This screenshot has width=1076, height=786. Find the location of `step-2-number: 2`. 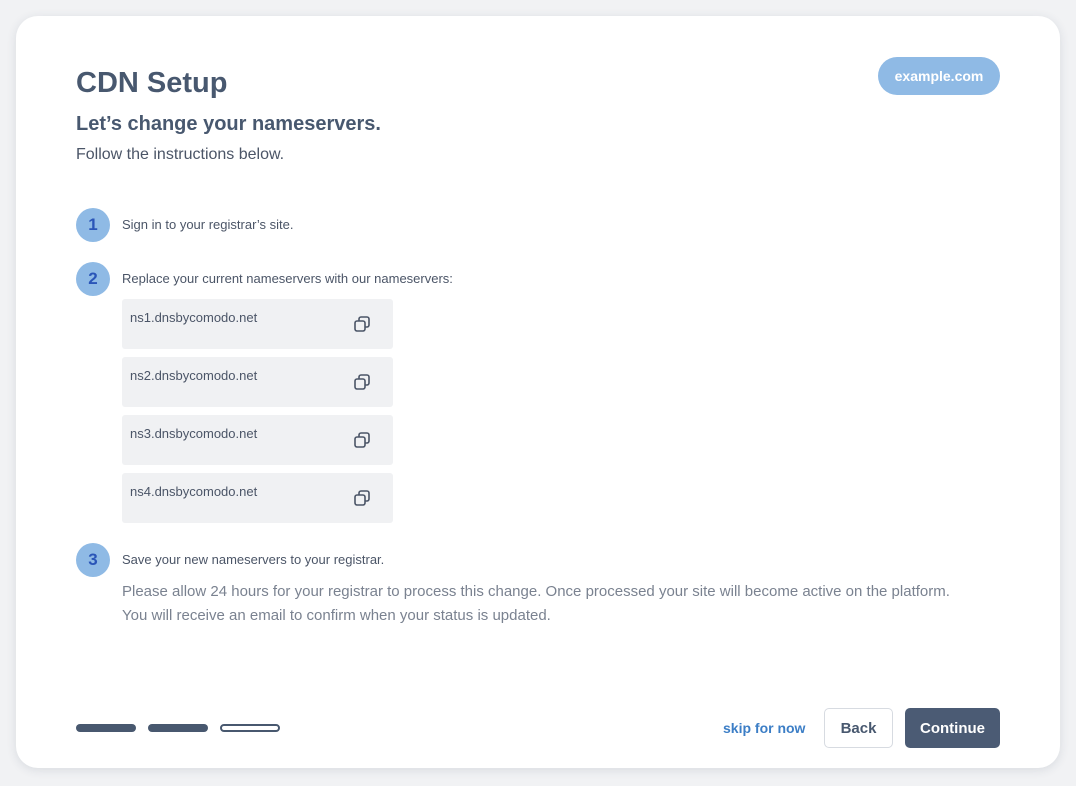

step-2-number: 2 is located at coordinates (93, 279).